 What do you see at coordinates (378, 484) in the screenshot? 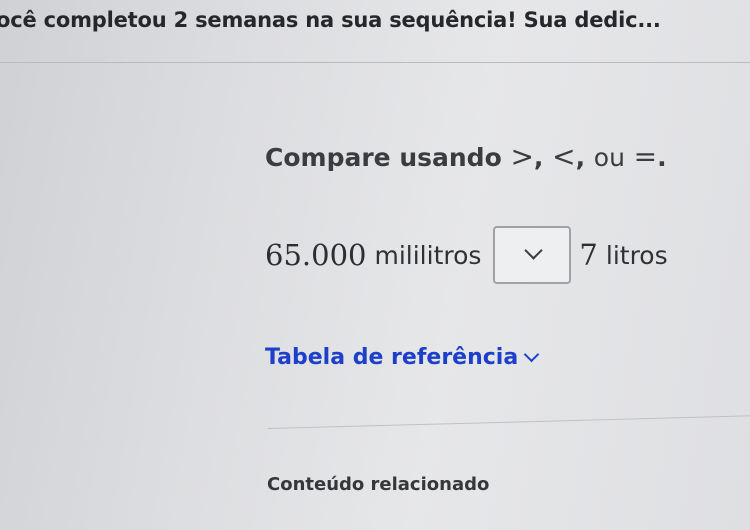
I see `related-content-heading: Conteúdo relacionado` at bounding box center [378, 484].